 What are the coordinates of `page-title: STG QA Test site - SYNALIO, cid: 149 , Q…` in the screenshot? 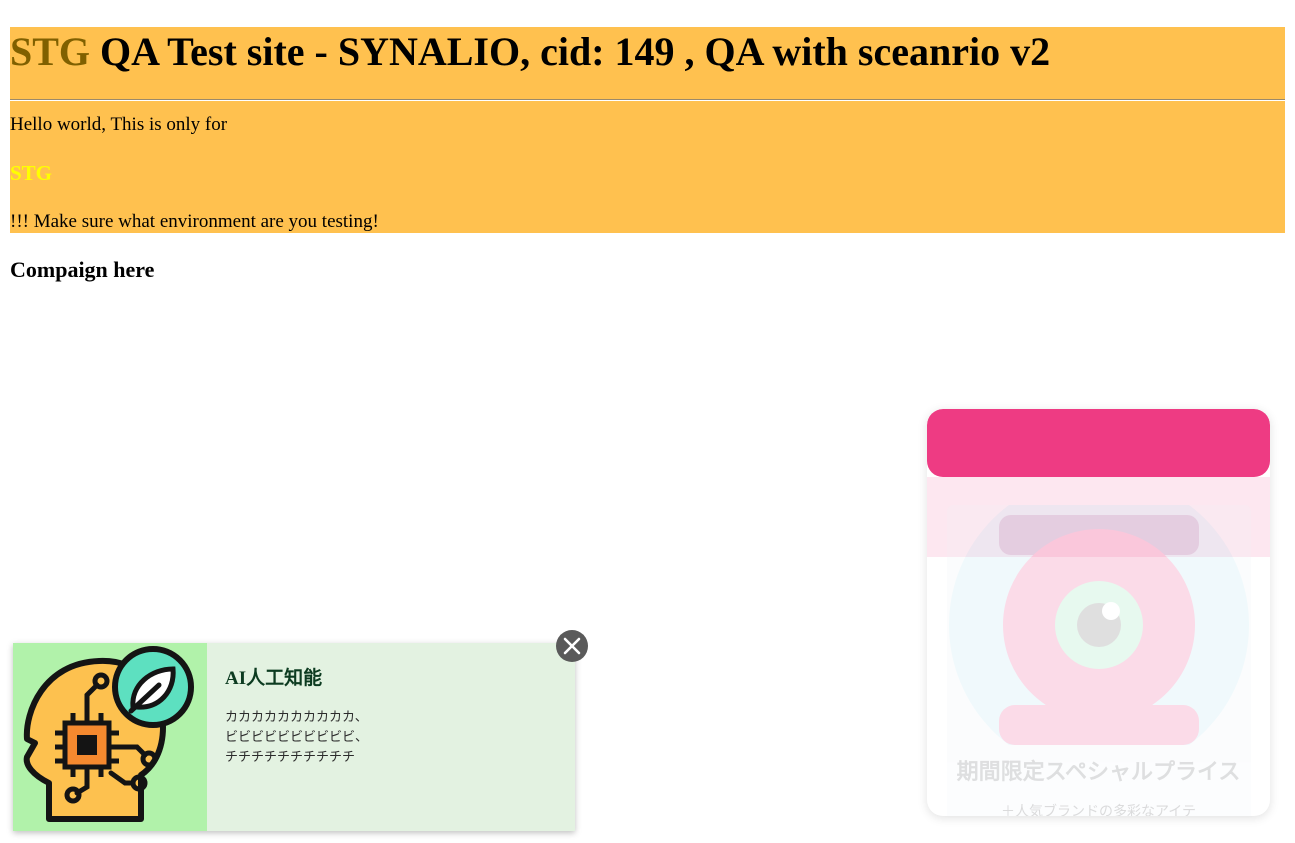 It's located at (530, 52).